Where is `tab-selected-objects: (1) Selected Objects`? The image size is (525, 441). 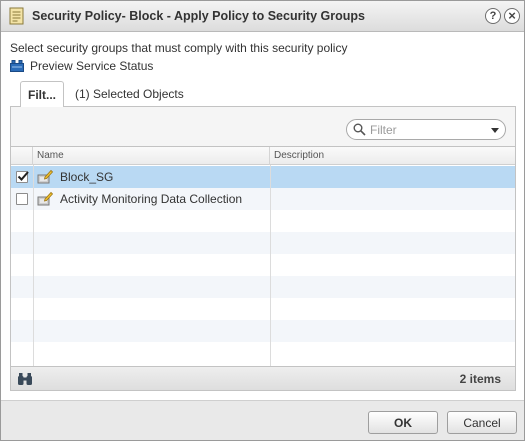 tab-selected-objects: (1) Selected Objects is located at coordinates (129, 93).